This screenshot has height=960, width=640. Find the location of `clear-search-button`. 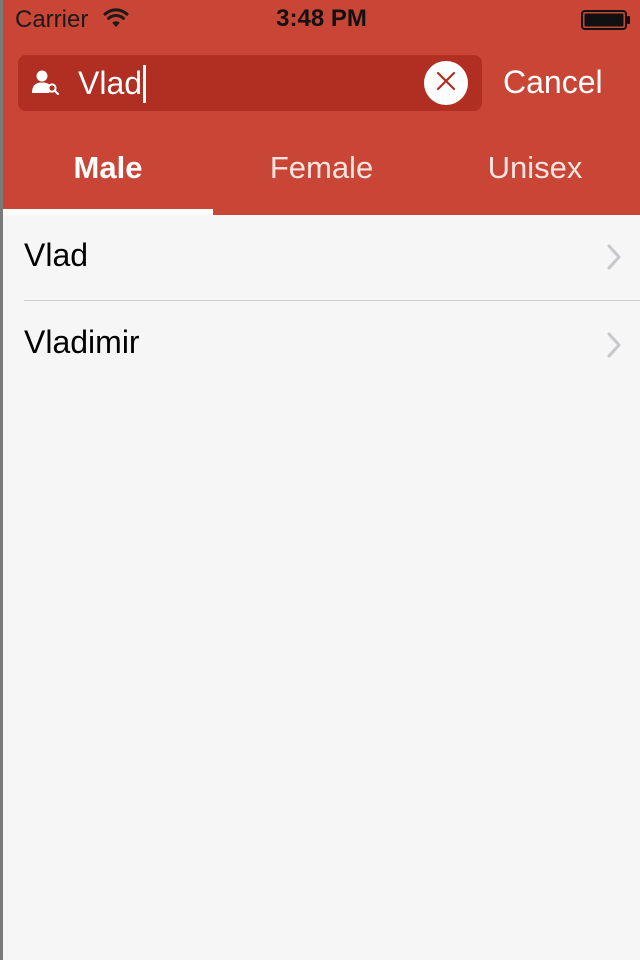

clear-search-button is located at coordinates (446, 83).